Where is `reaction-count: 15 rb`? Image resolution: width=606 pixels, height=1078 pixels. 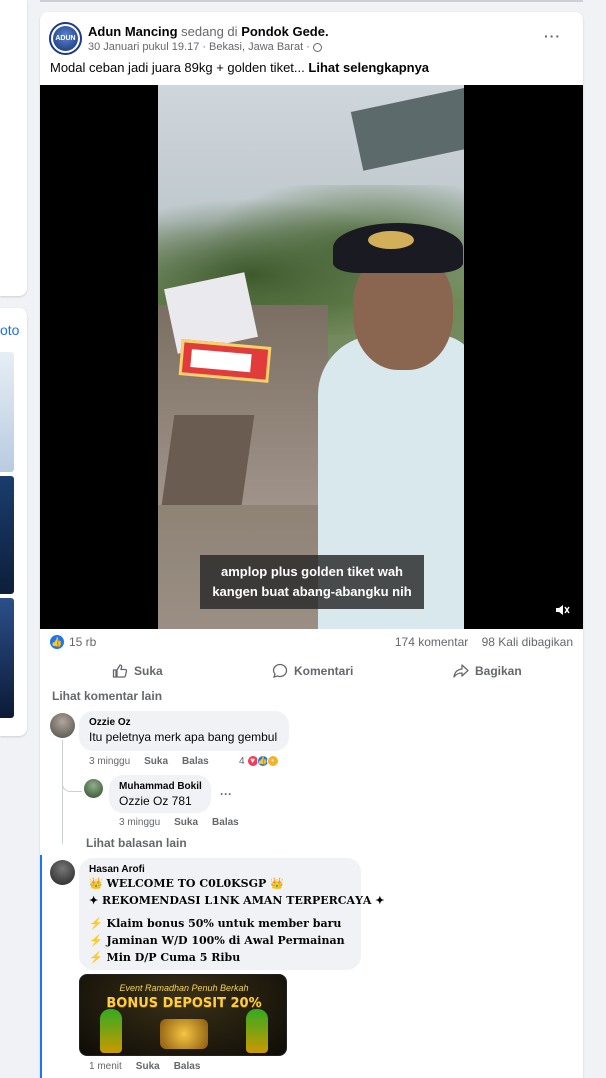 reaction-count: 15 rb is located at coordinates (82, 642).